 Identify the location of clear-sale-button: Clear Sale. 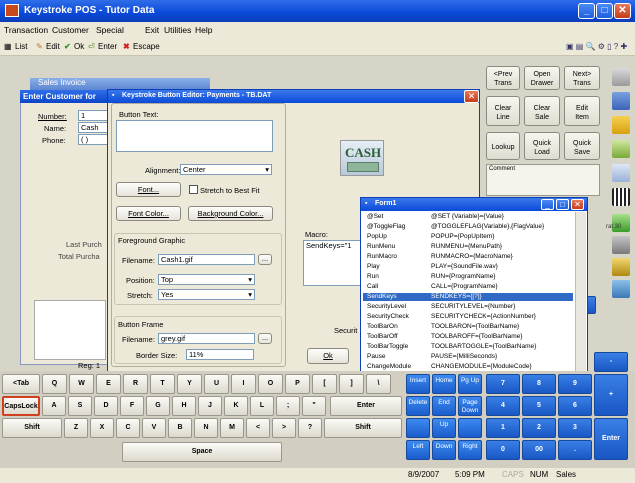
(542, 111).